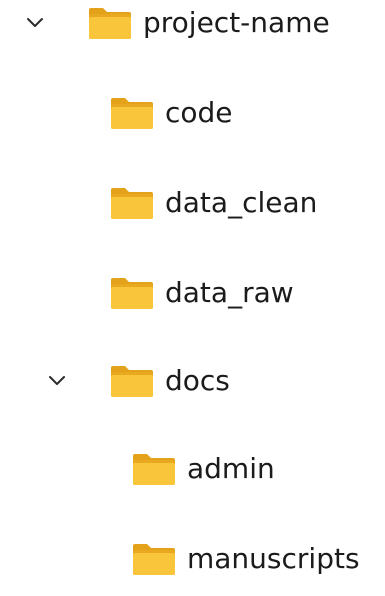  What do you see at coordinates (199, 112) in the screenshot?
I see `tree-item-label: code` at bounding box center [199, 112].